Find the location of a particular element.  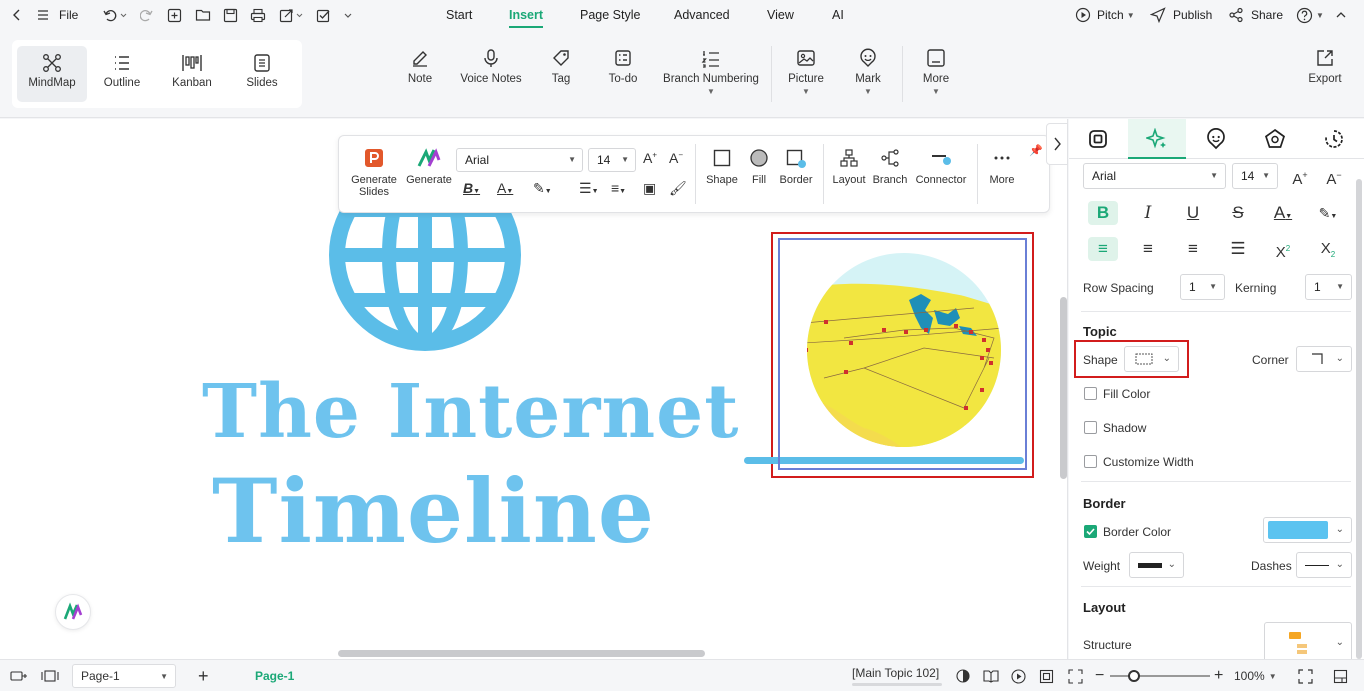

panel-align-center-icon: ≡ is located at coordinates (1148, 249).